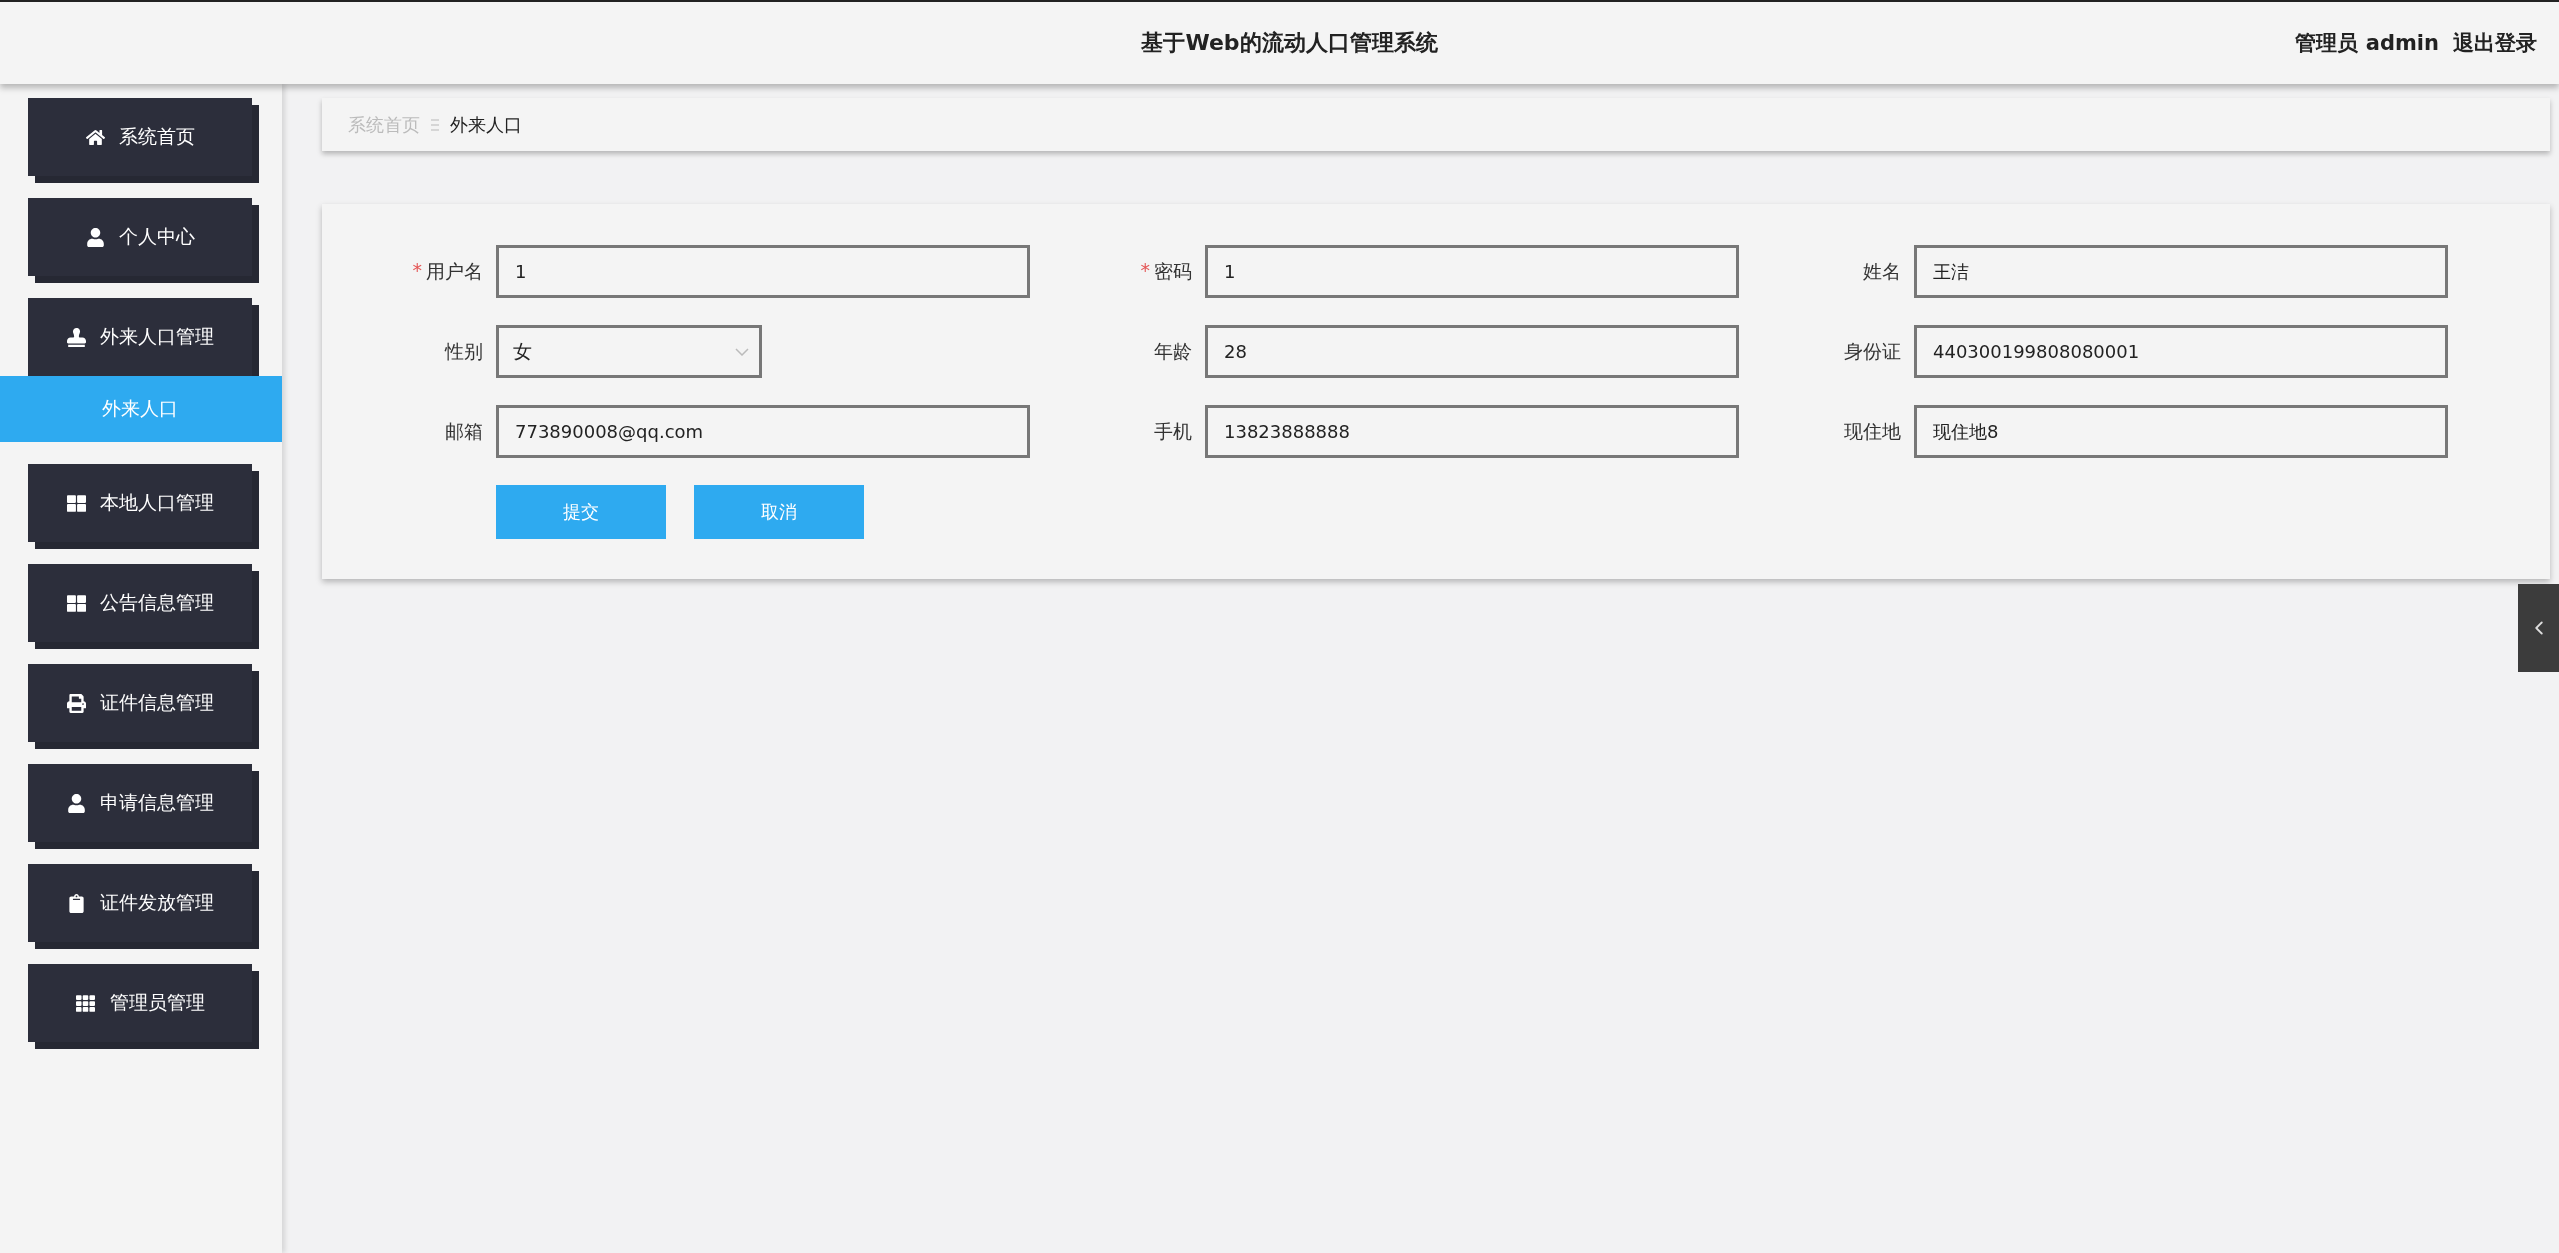 The width and height of the screenshot is (2559, 1253). What do you see at coordinates (763, 431) in the screenshot?
I see `input-field: 773890008@qq.com` at bounding box center [763, 431].